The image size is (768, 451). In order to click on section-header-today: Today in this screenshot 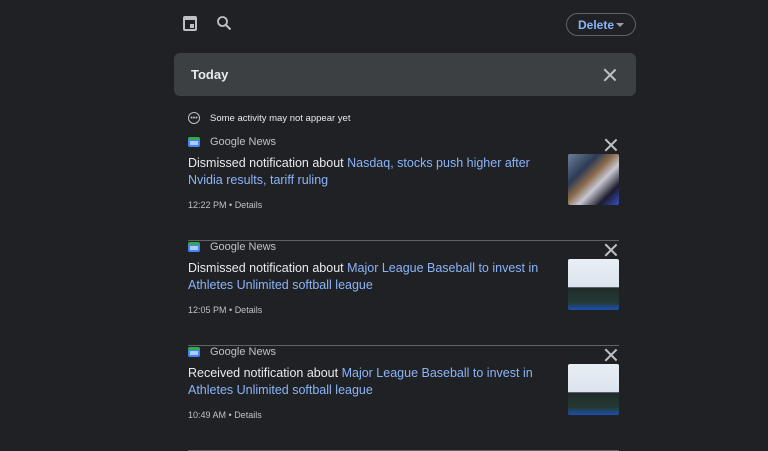, I will do `click(405, 74)`.